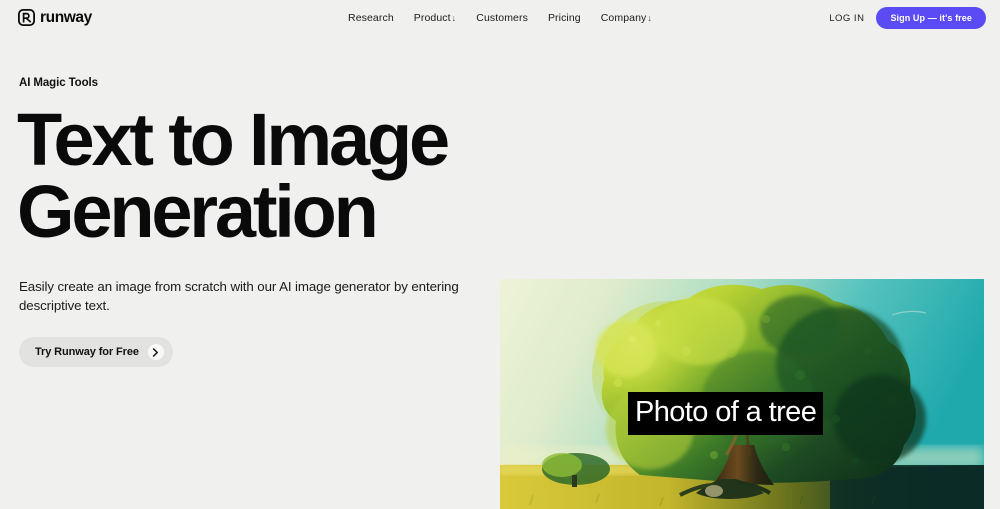 The width and height of the screenshot is (1000, 509). I want to click on signup-button: Sign Up — it's free, so click(931, 18).